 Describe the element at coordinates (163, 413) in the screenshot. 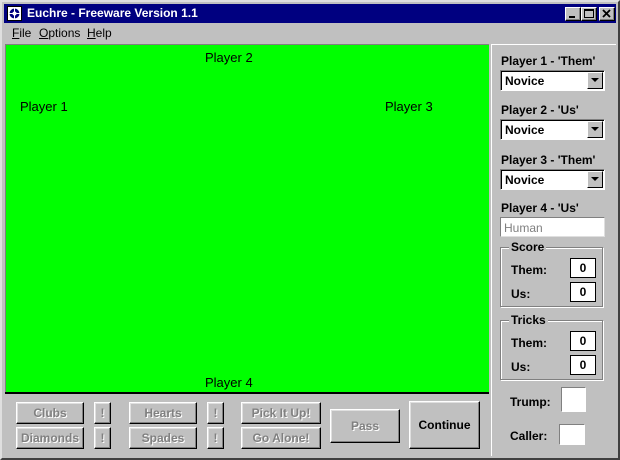

I see `hearts-button: Hearts` at that location.